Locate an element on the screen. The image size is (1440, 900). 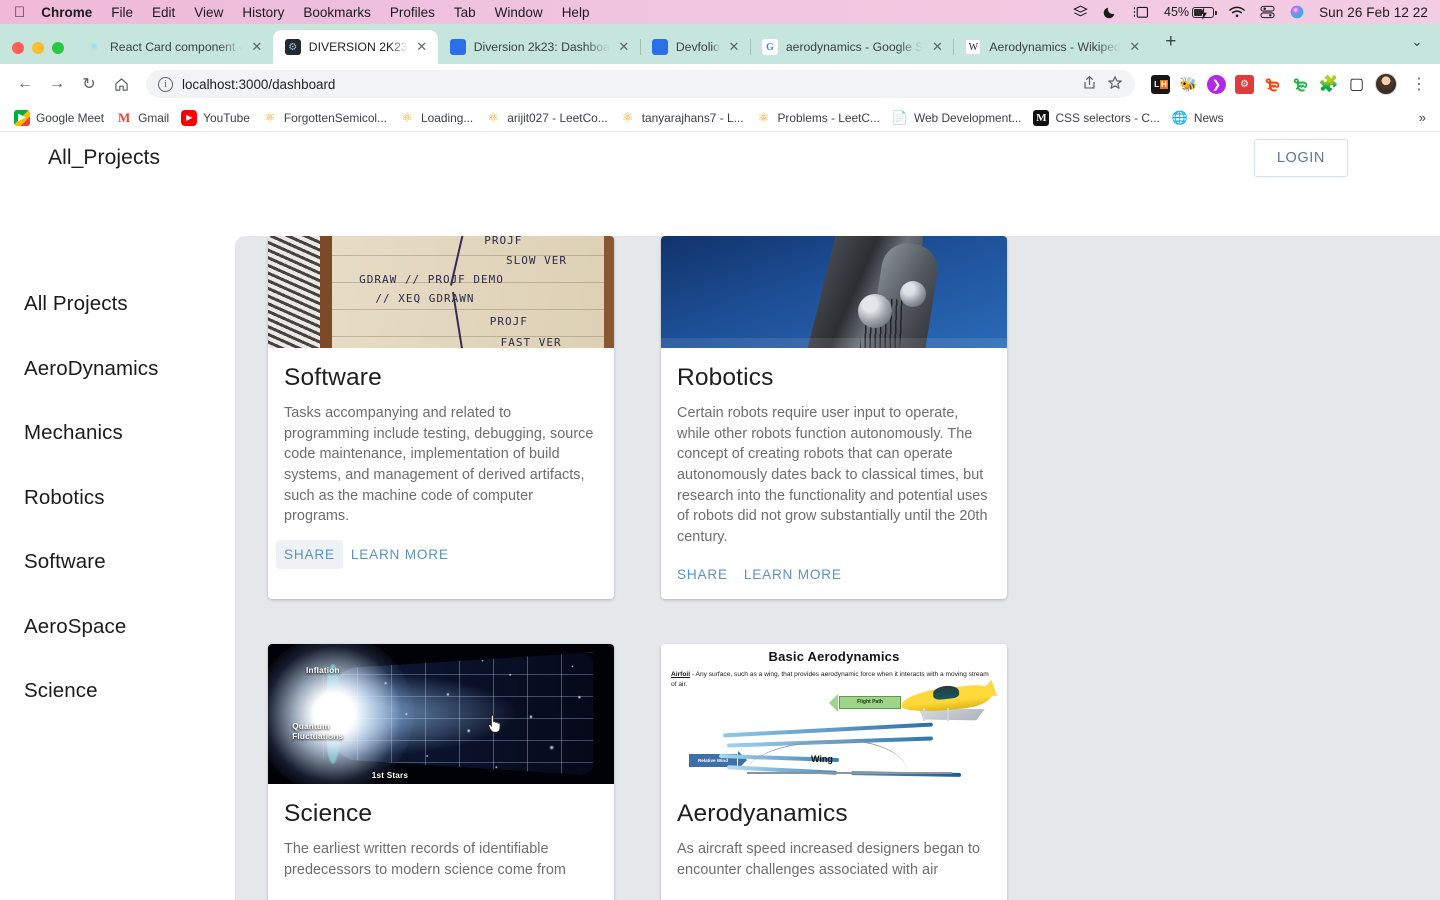
back-button: ← is located at coordinates (25, 84).